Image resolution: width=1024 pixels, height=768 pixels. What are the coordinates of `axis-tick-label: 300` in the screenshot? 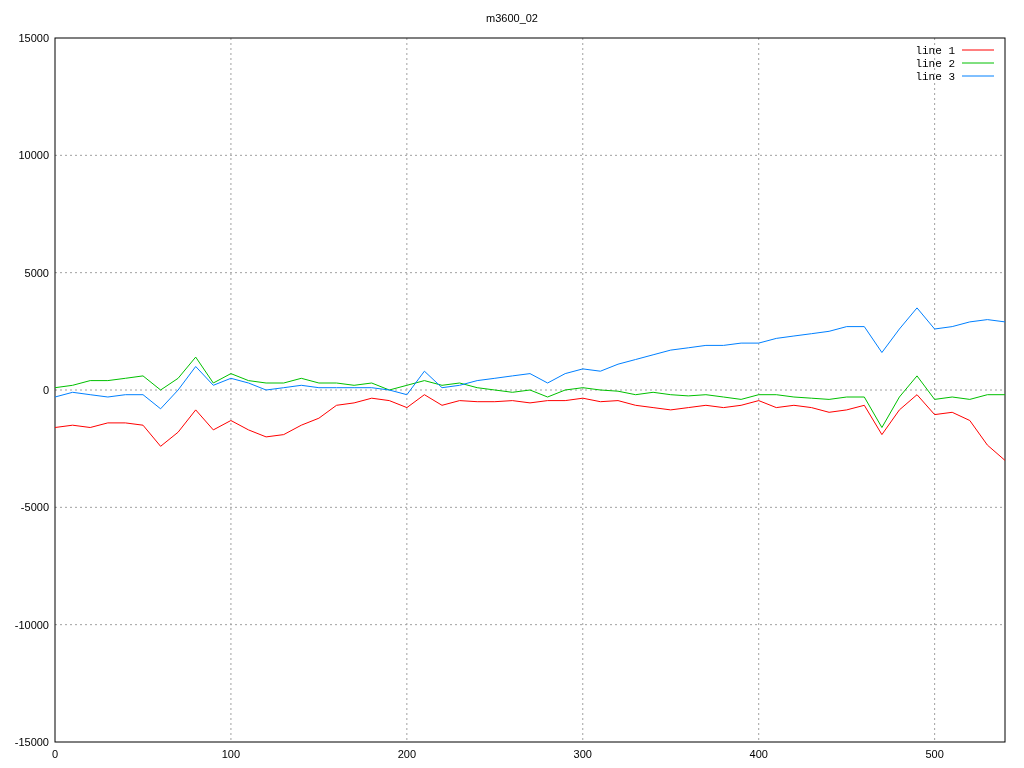 It's located at (582, 754).